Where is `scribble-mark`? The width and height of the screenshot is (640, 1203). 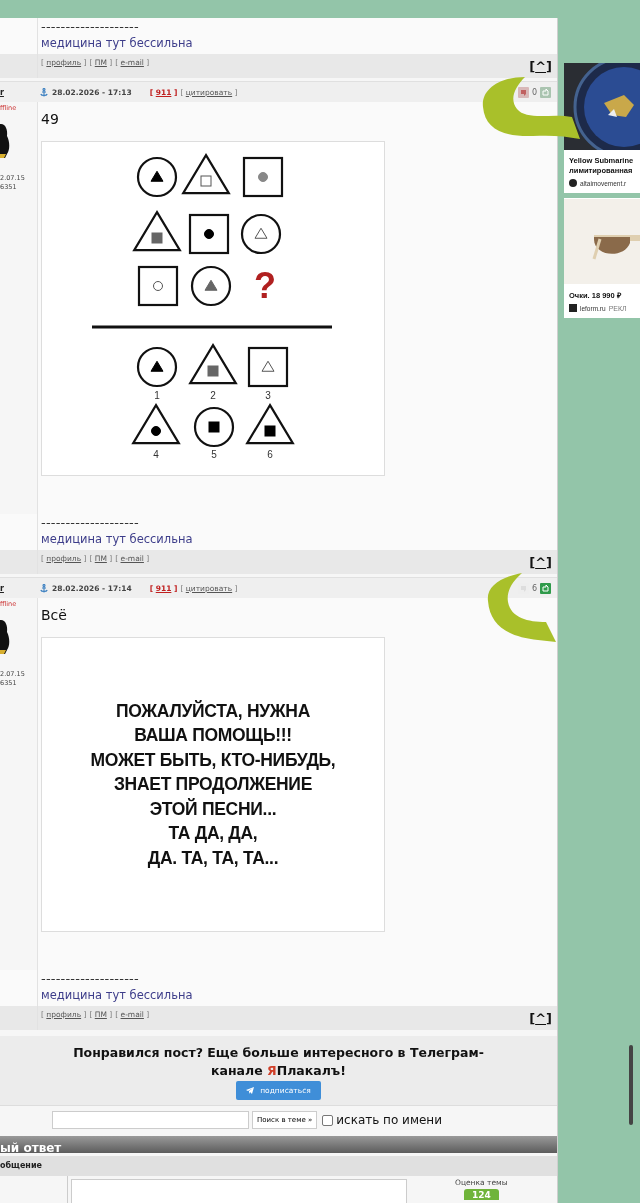
scribble-mark is located at coordinates (521, 607).